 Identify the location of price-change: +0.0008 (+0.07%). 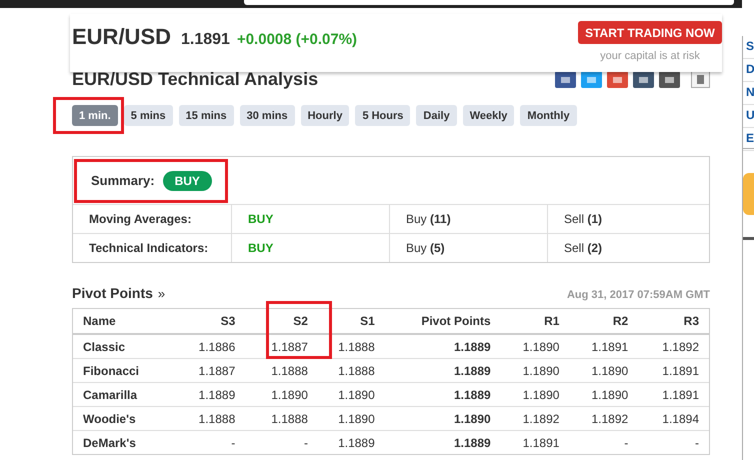
(297, 39).